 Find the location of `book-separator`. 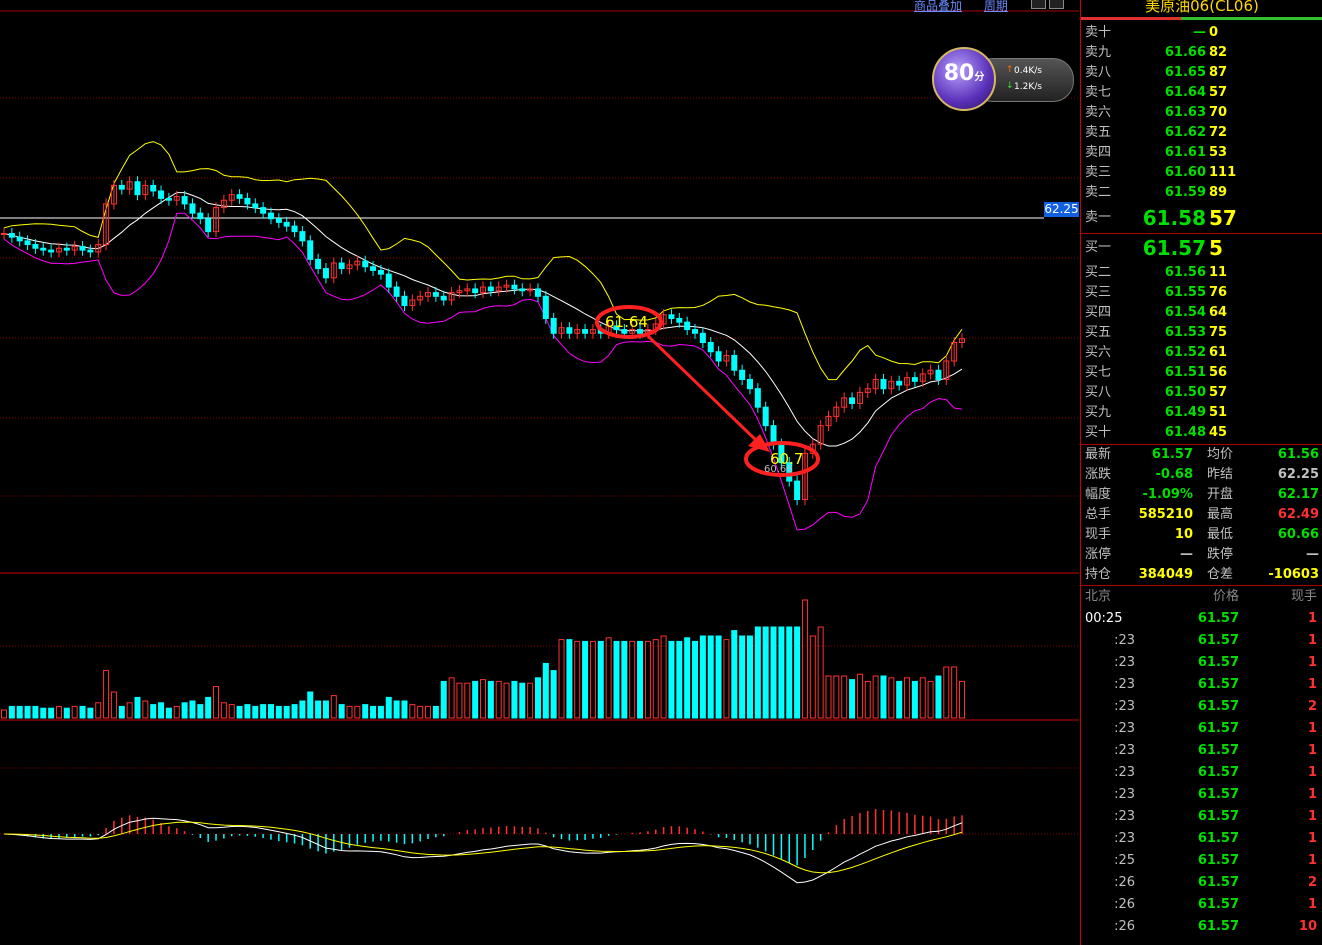

book-separator is located at coordinates (1201, 233).